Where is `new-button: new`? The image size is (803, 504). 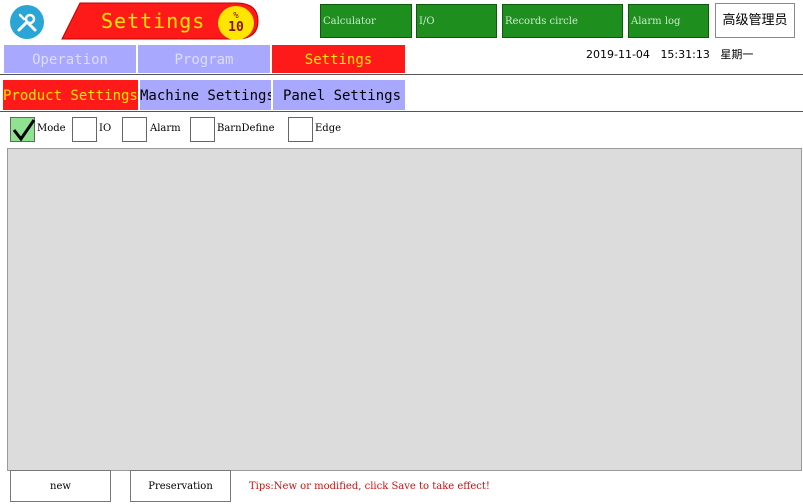 new-button: new is located at coordinates (60, 486).